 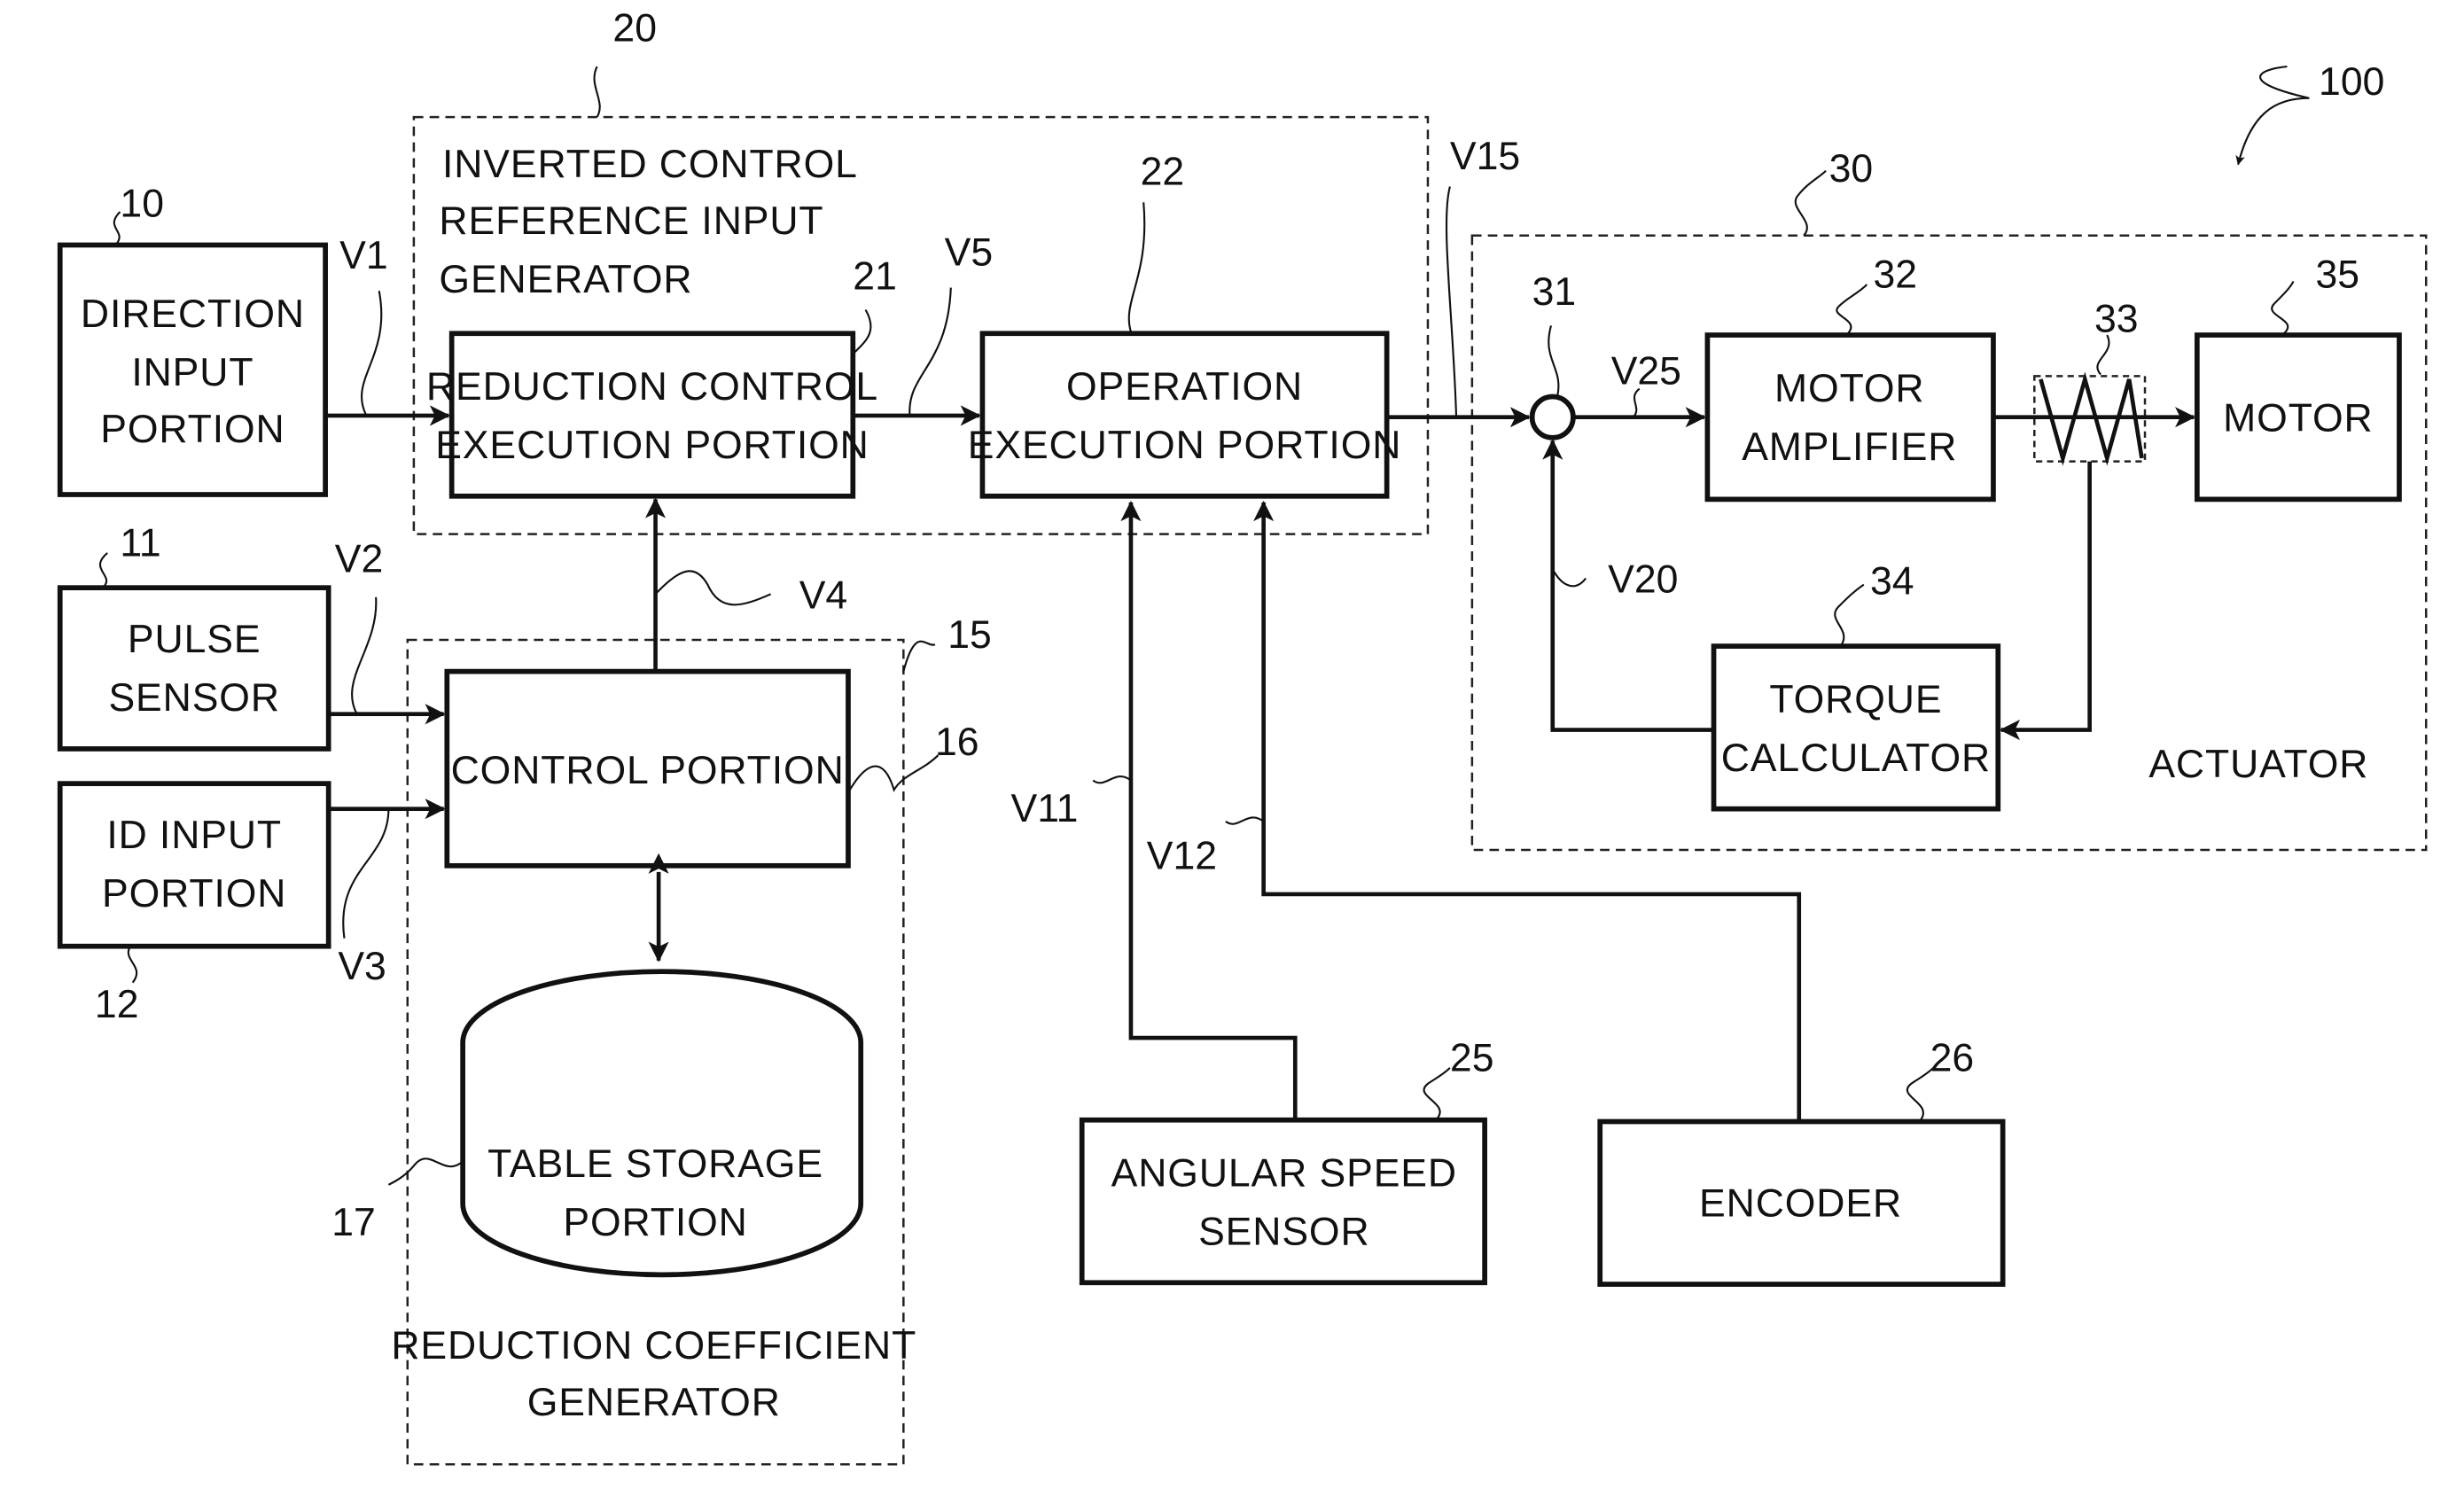 What do you see at coordinates (1045, 808) in the screenshot?
I see `signal-v11: V11` at bounding box center [1045, 808].